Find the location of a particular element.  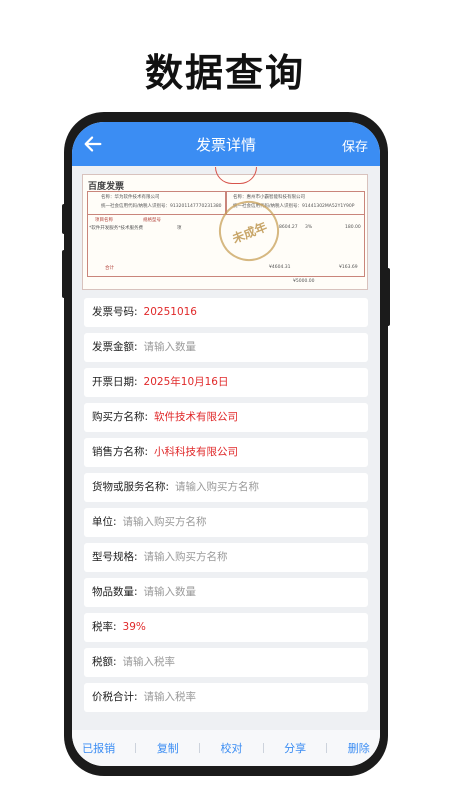

field-label: 购买方名称: is located at coordinates (120, 417).